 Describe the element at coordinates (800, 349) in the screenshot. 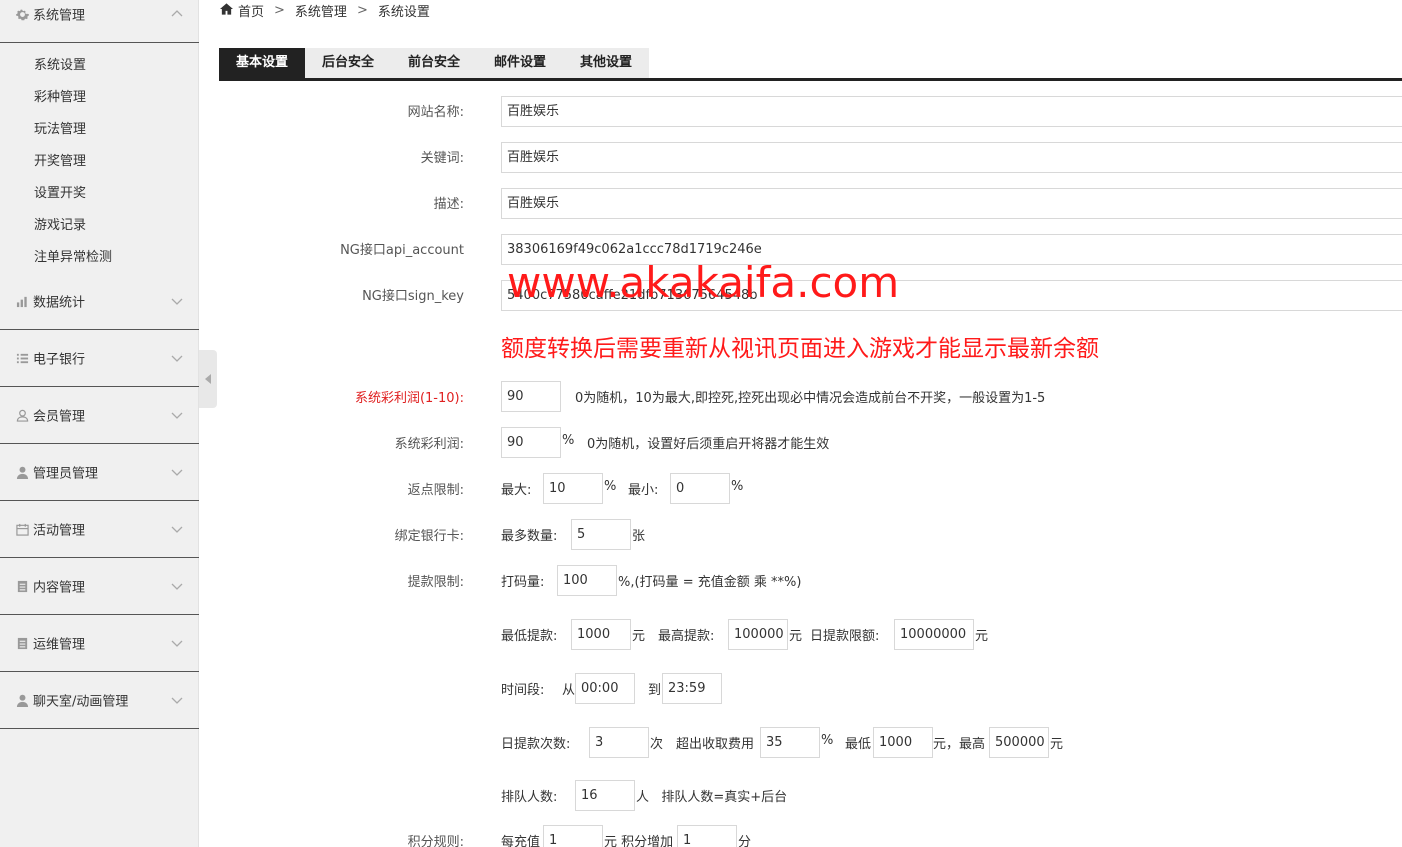

I see `balance-notice: 额度转换后需要重新从视讯页面进入游戏才能显示最新余额` at that location.